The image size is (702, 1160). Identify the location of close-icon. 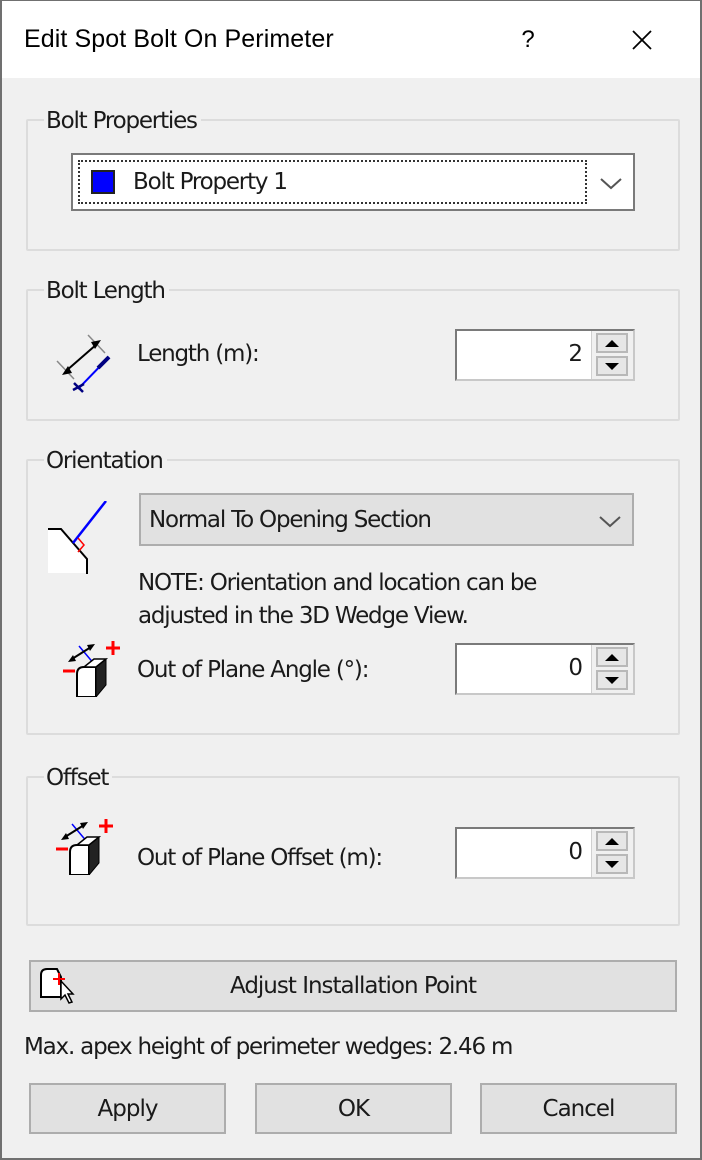
(642, 40).